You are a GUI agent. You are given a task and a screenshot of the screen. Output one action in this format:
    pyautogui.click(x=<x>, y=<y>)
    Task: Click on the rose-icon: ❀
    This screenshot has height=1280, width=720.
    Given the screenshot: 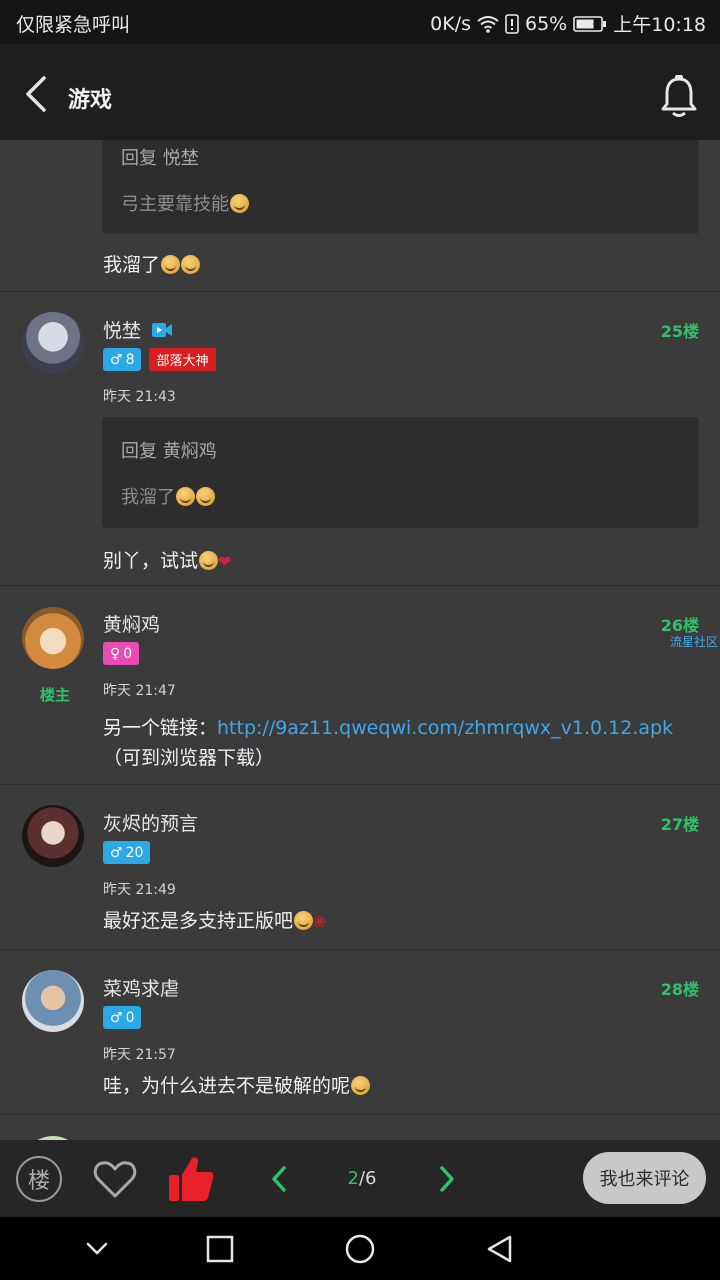 What is the action you would take?
    pyautogui.click(x=320, y=921)
    